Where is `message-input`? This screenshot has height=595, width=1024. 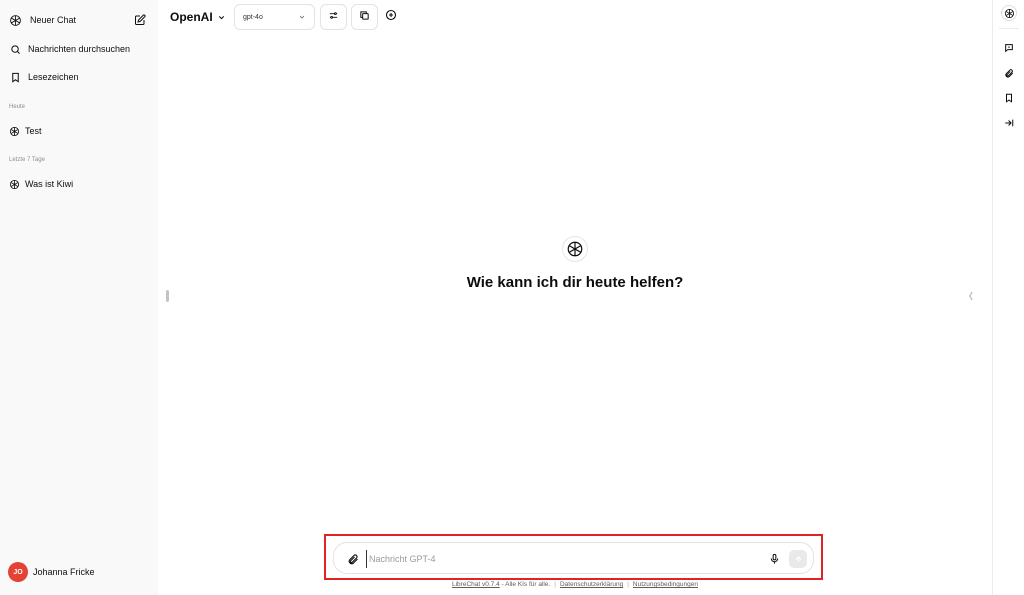
message-input is located at coordinates (556, 559).